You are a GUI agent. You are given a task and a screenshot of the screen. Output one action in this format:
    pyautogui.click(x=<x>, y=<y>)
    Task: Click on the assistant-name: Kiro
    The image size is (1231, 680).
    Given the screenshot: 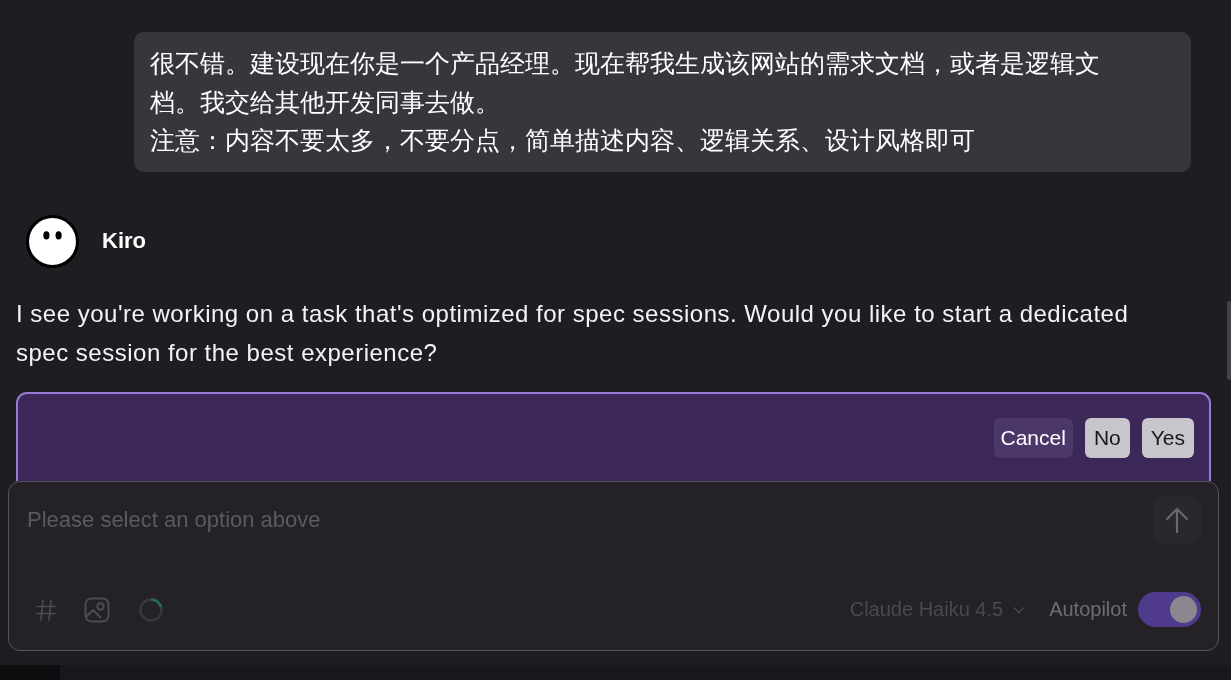 What is the action you would take?
    pyautogui.click(x=124, y=241)
    